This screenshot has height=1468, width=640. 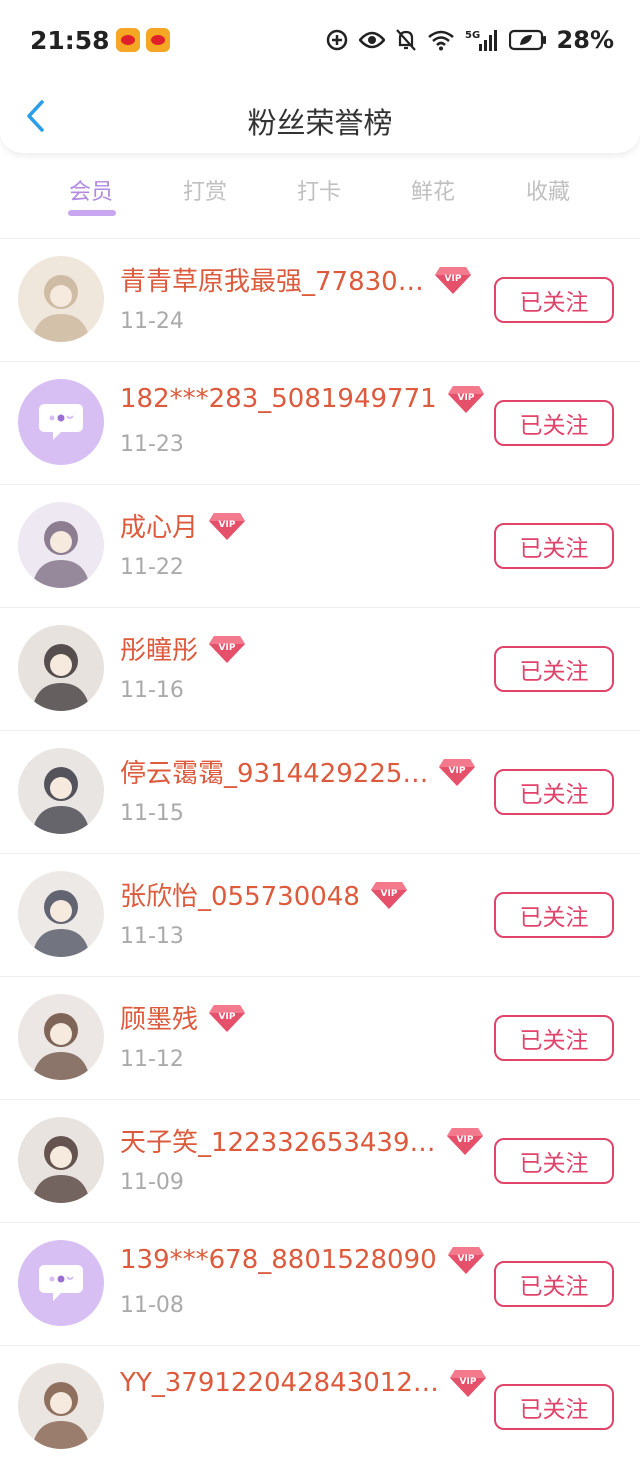 What do you see at coordinates (585, 40) in the screenshot?
I see `battery-percent: 28%` at bounding box center [585, 40].